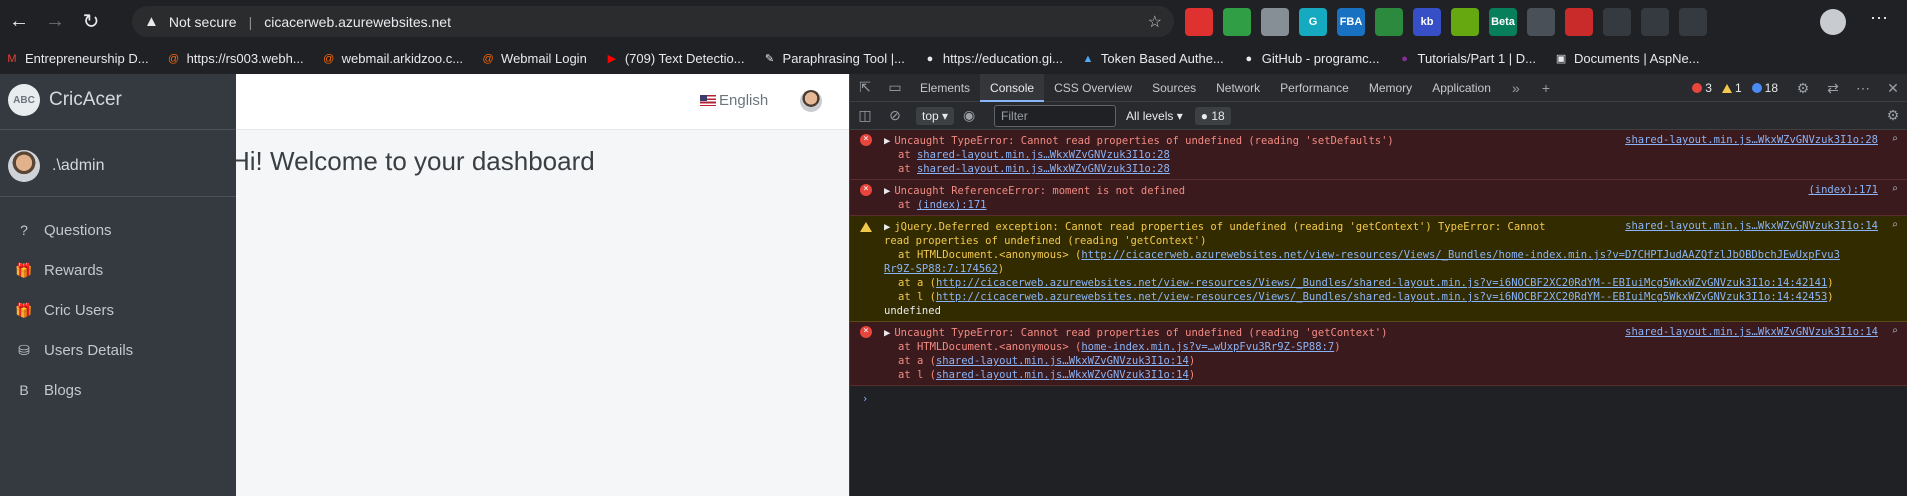  I want to click on more-tabs-icon: », so click(1516, 88).